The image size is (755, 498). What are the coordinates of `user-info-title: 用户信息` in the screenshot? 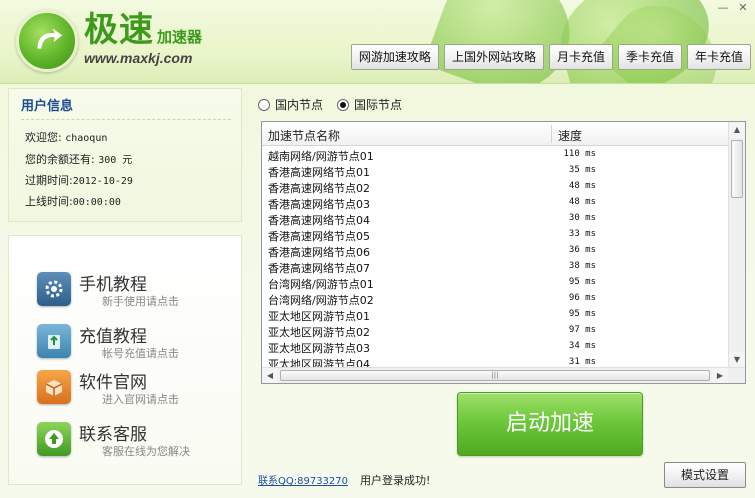 It's located at (47, 106).